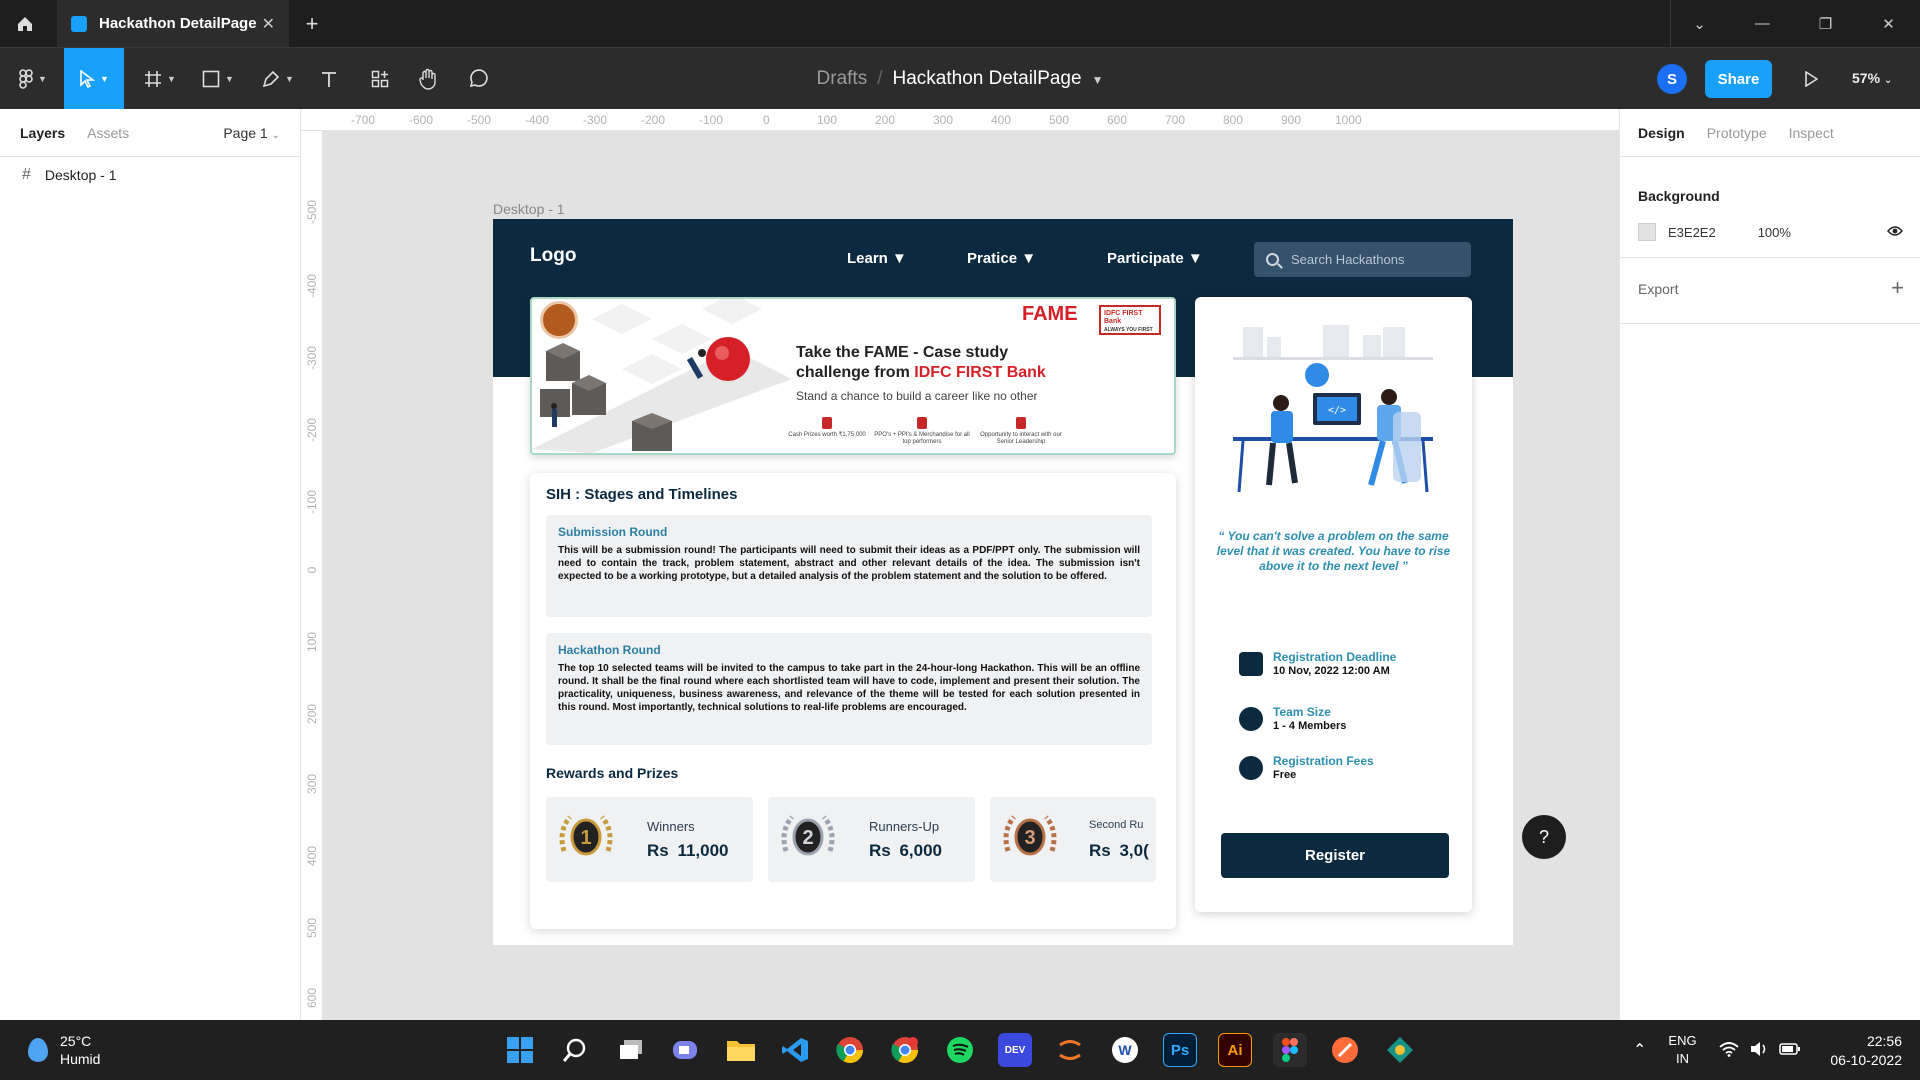 The width and height of the screenshot is (1920, 1080). What do you see at coordinates (312, 642) in the screenshot?
I see `ruler-tick: 100` at bounding box center [312, 642].